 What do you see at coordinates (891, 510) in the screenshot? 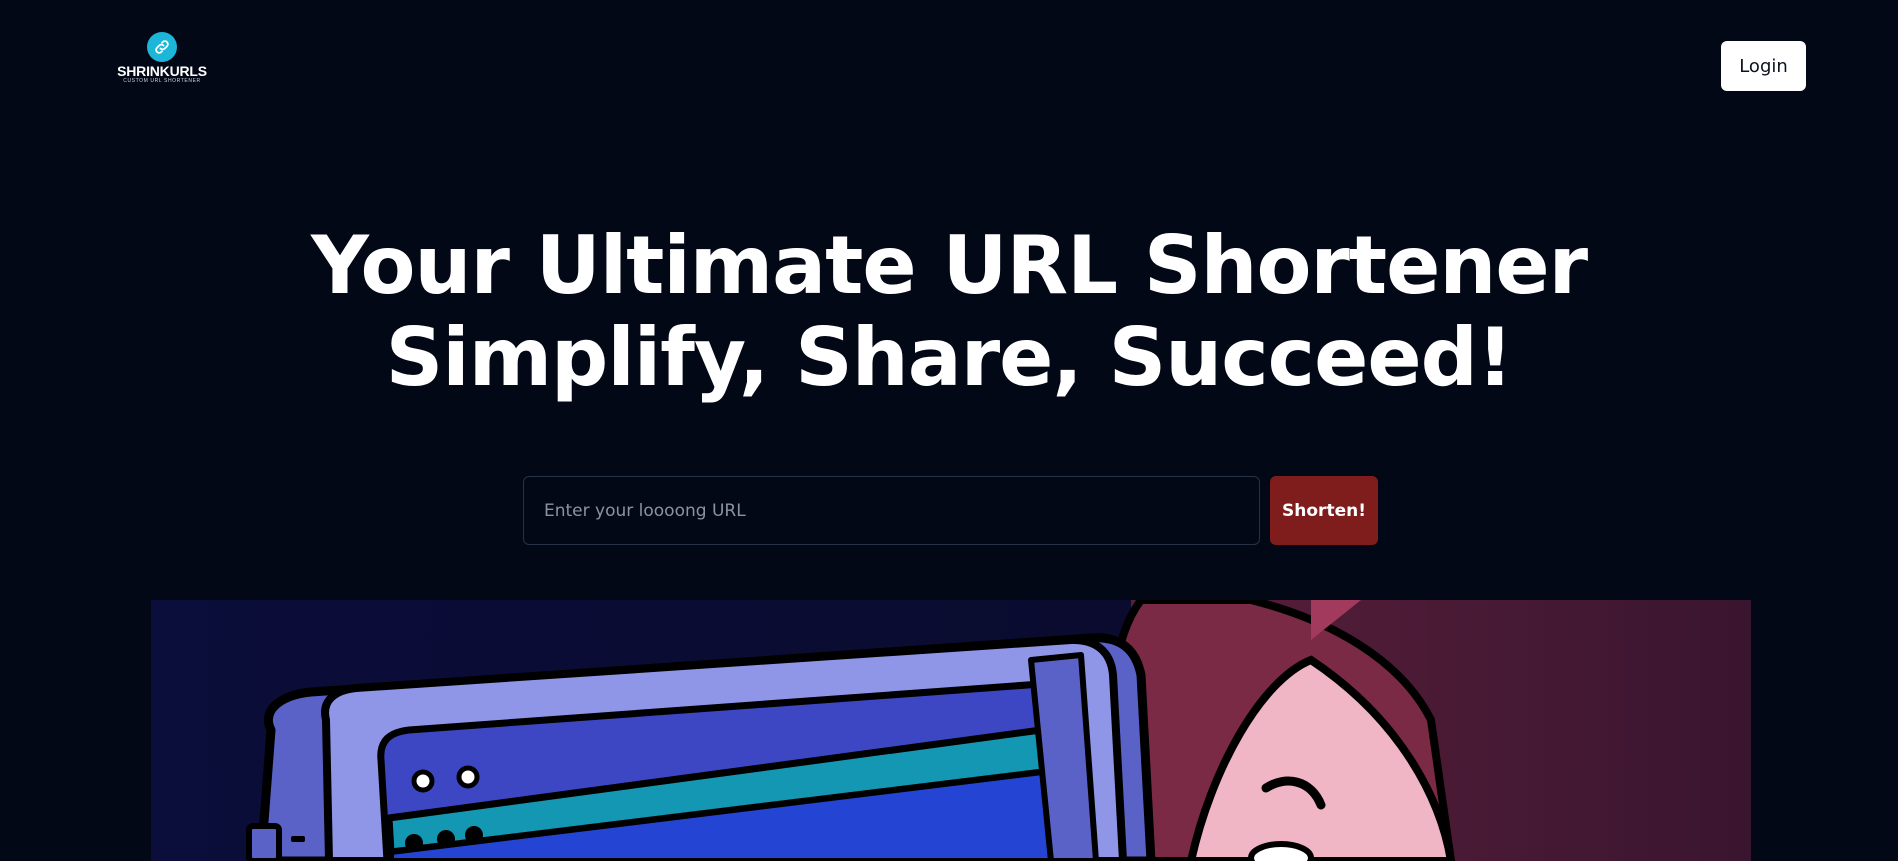
I see `url-input` at bounding box center [891, 510].